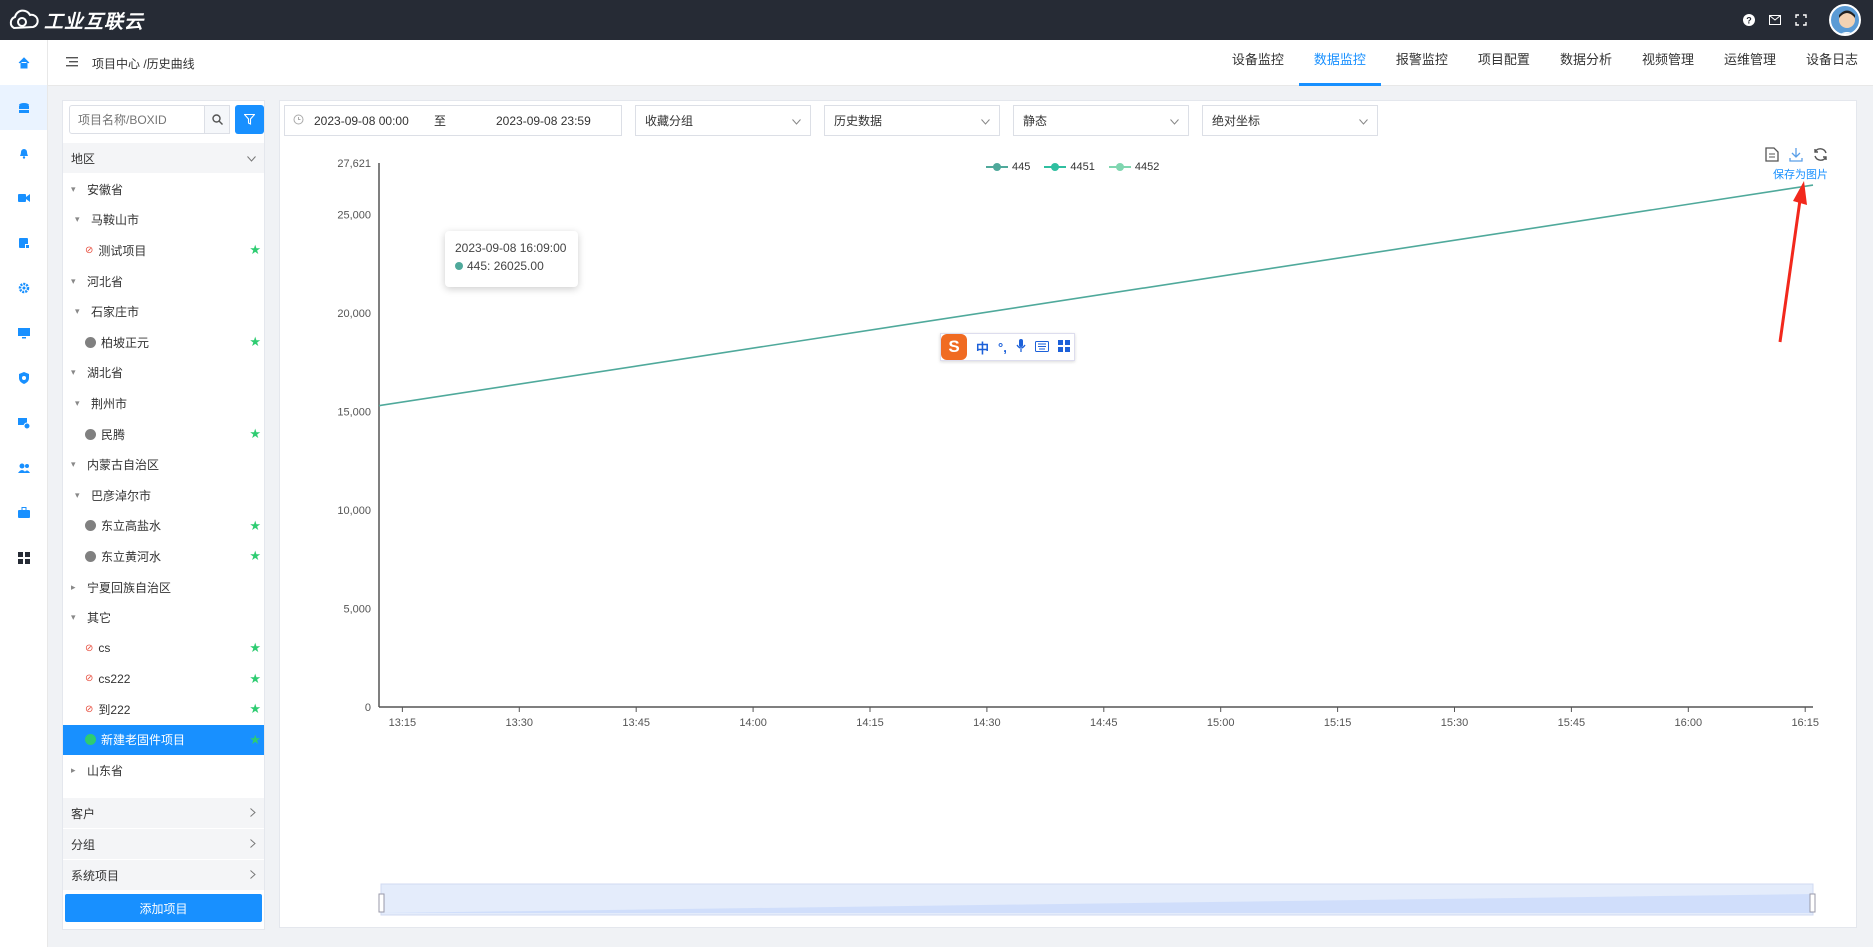 The height and width of the screenshot is (947, 1873). I want to click on legend-item-4451: 4451, so click(1069, 167).